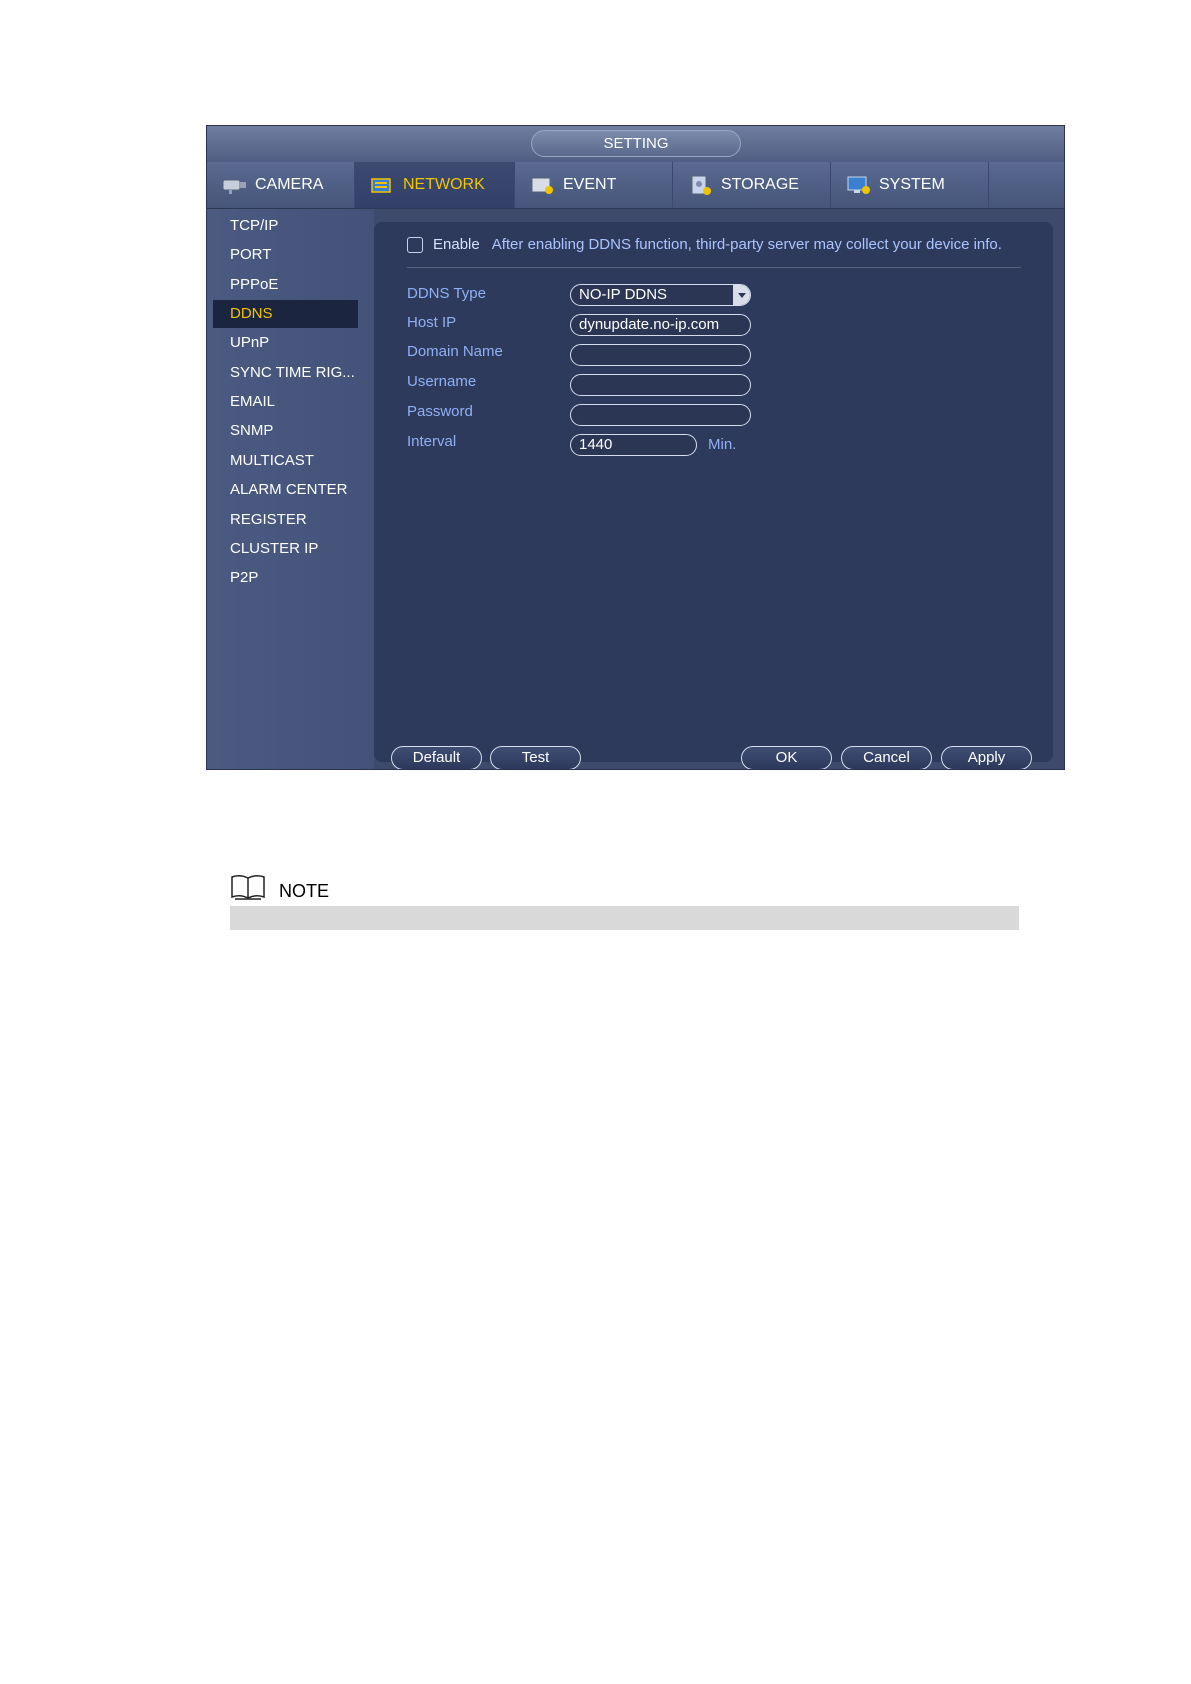 Image resolution: width=1191 pixels, height=1684 pixels. Describe the element at coordinates (285, 520) in the screenshot. I see `sidebar-item-register: REGISTER` at that location.